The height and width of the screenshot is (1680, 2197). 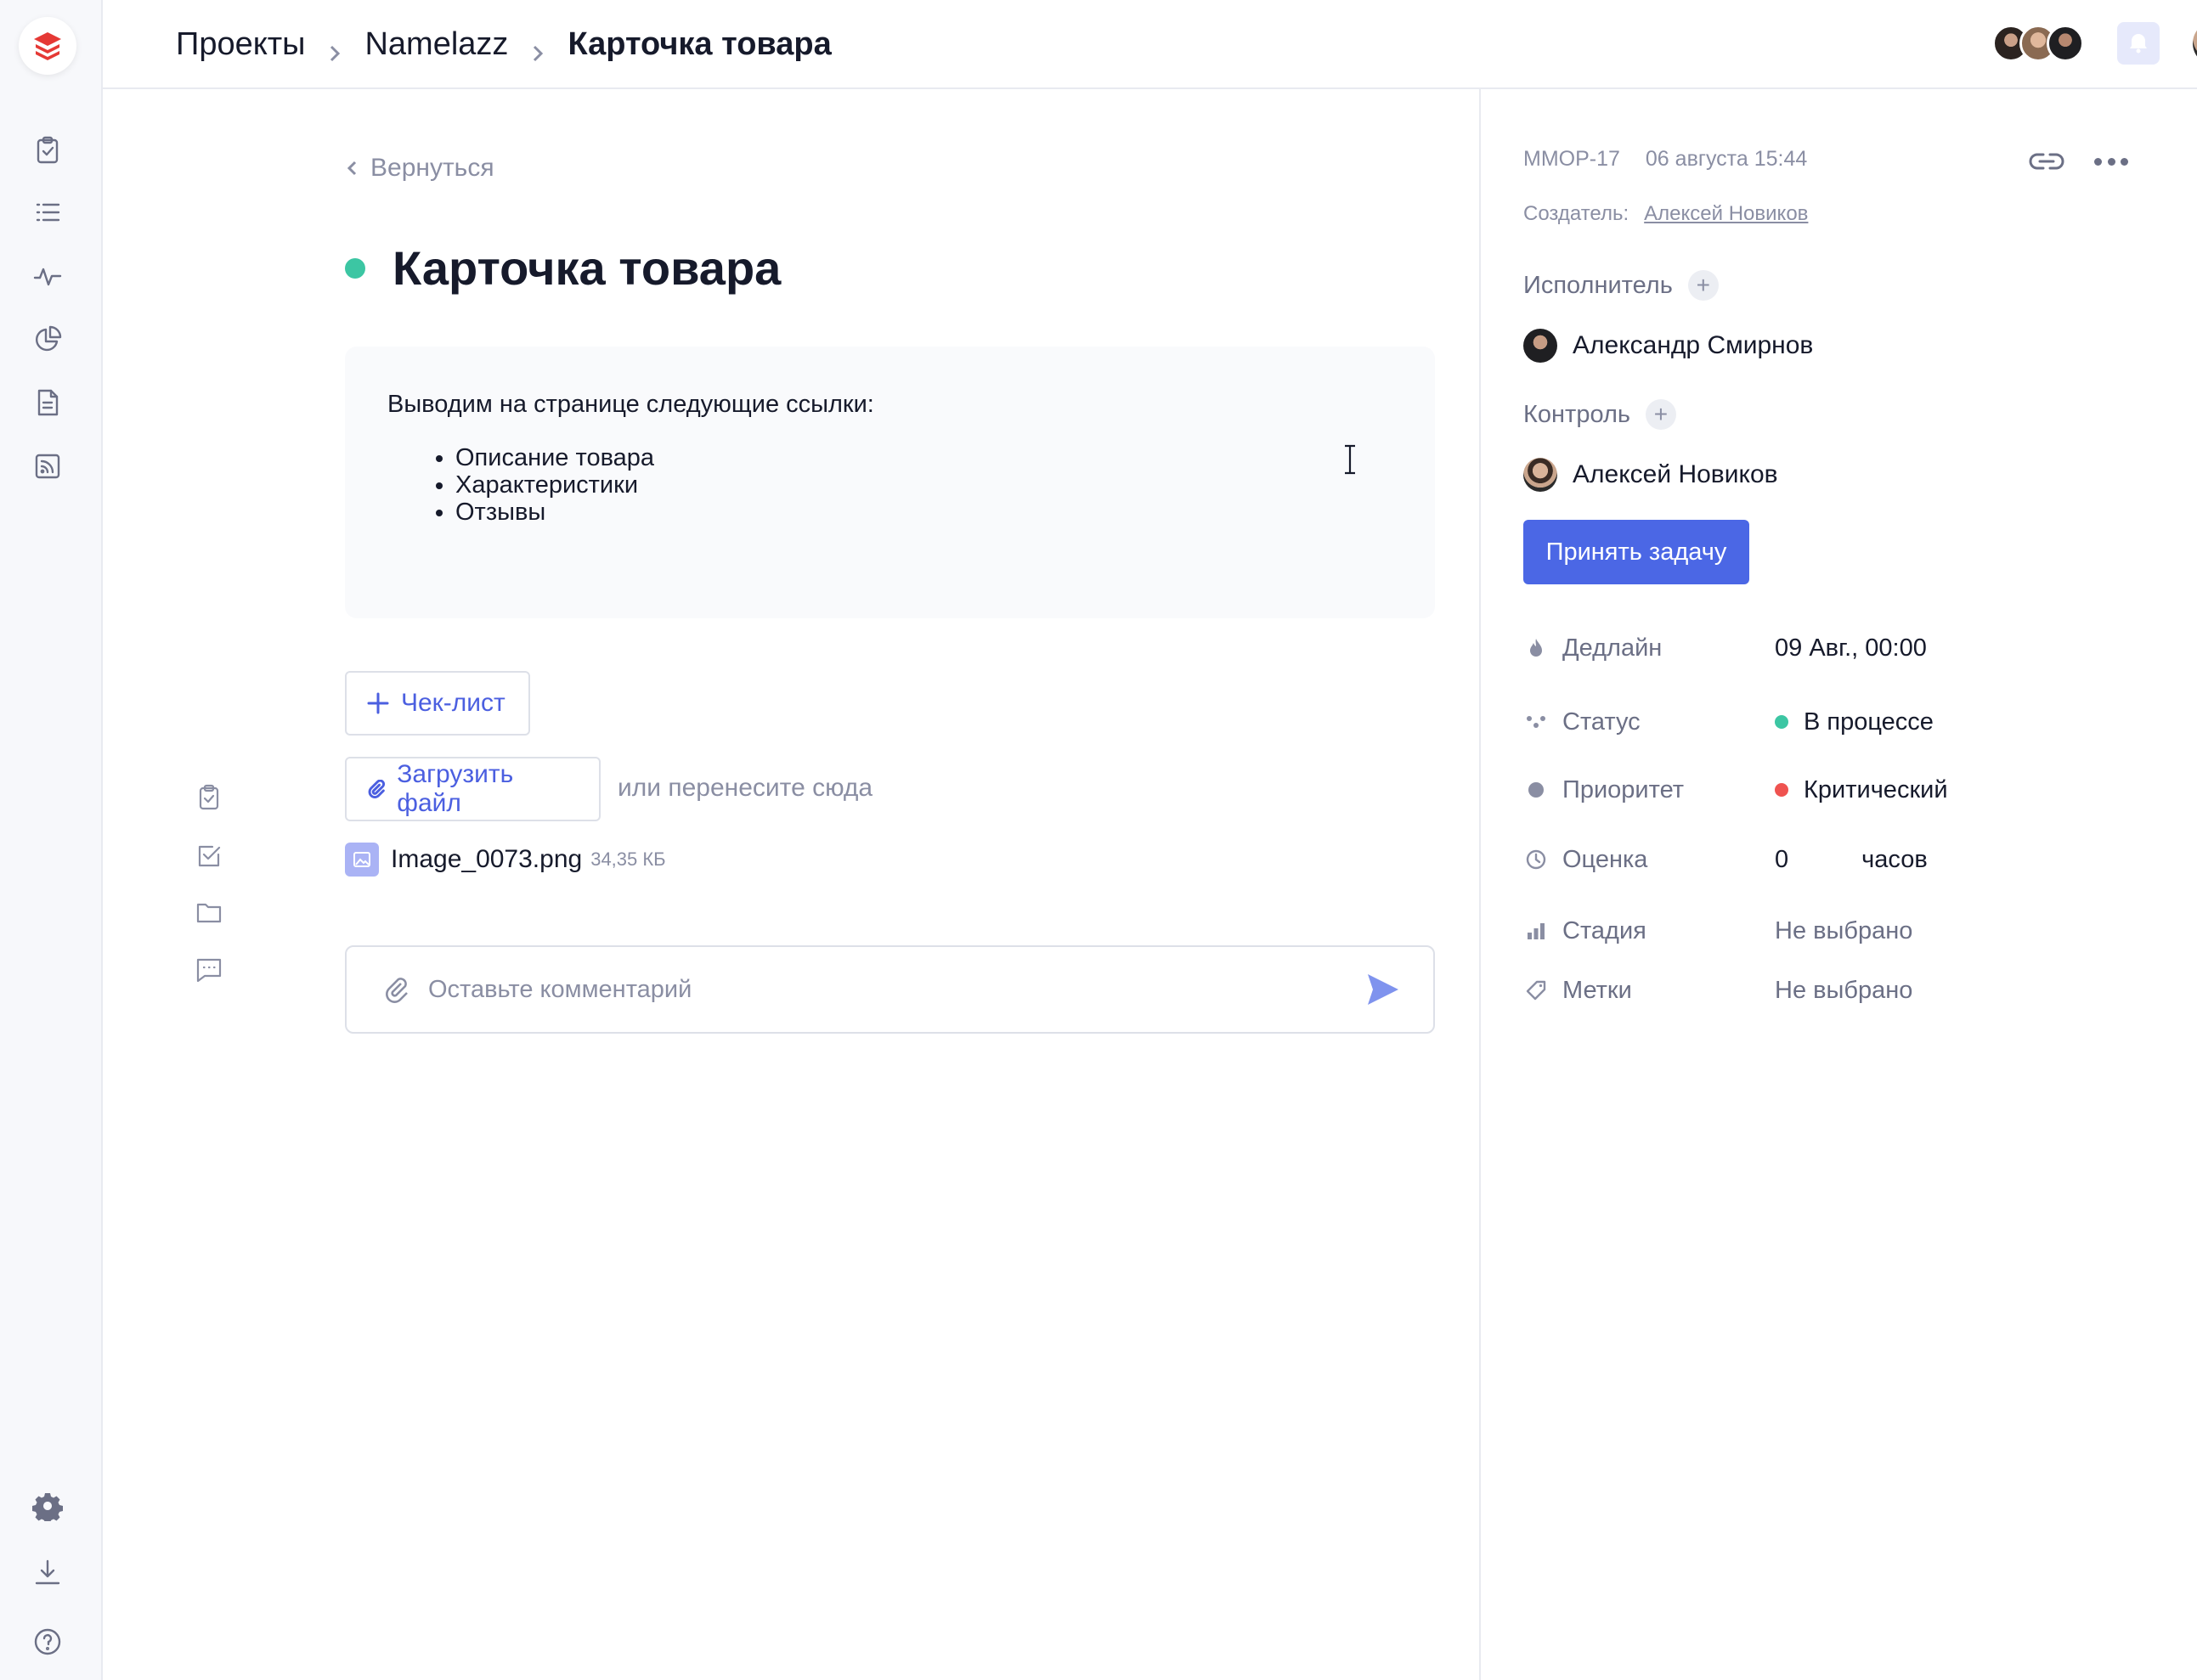 I want to click on folder-icon, so click(x=209, y=913).